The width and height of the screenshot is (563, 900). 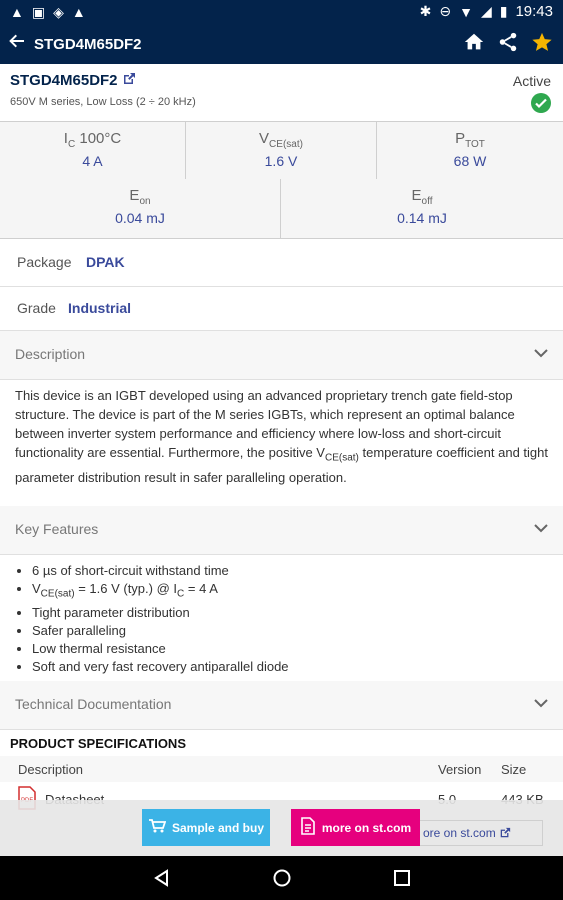 I want to click on status-right-icons: ✱ ⊖ ▼ ◢ ▮ 19:43, so click(x=486, y=11).